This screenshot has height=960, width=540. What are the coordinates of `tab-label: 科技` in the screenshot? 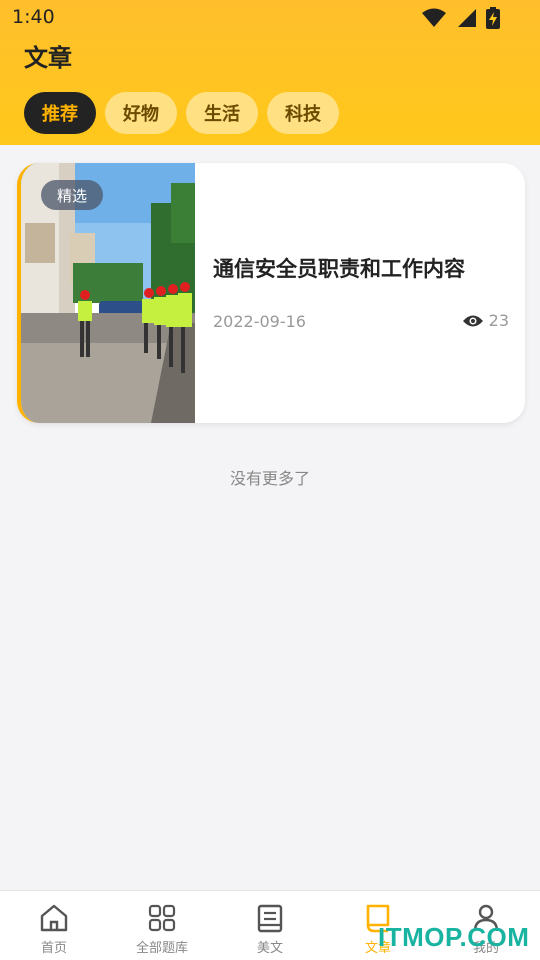 It's located at (303, 114).